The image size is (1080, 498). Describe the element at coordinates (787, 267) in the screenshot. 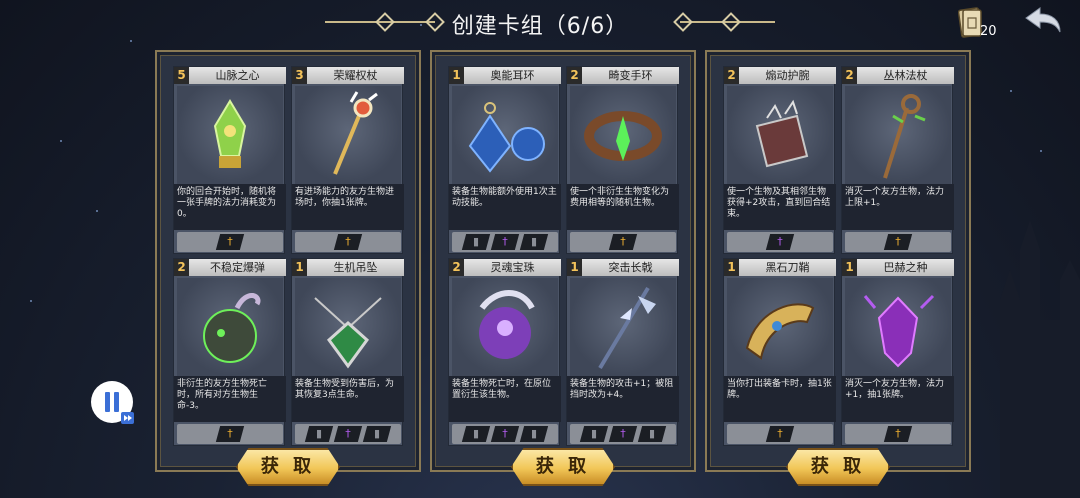

I see `card-name: 黑石刀鞘` at that location.